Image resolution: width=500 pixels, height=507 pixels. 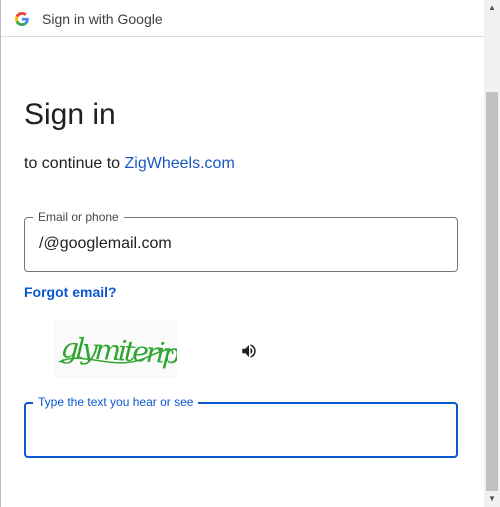 I want to click on window-title-bar: Sign in with Google, so click(x=243, y=18).